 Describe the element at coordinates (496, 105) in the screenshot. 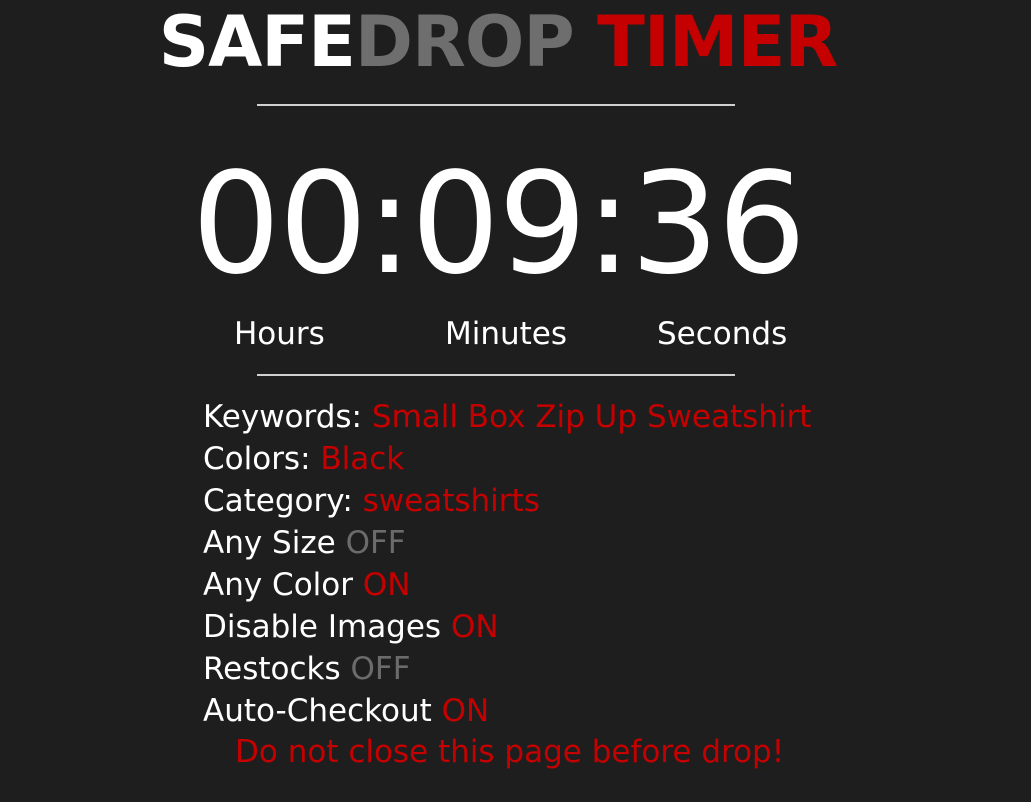

I see `top-divider` at that location.